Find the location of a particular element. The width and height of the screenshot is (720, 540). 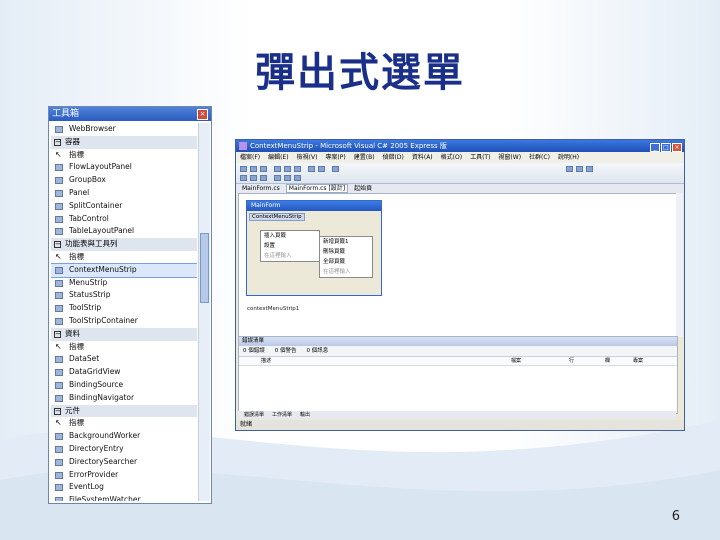

menu-item: 專案(P) is located at coordinates (335, 157).